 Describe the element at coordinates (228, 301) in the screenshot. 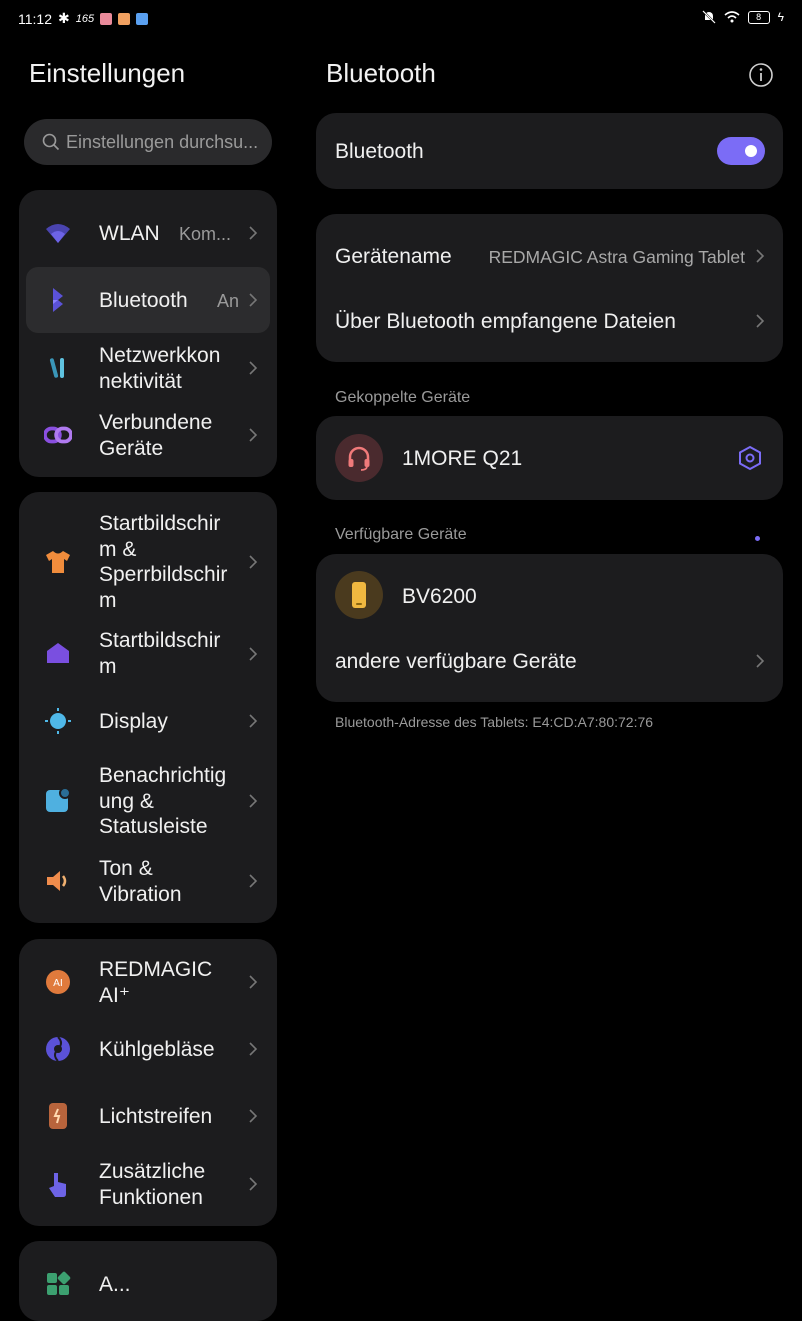

I see `sidebar-item-value: An` at that location.